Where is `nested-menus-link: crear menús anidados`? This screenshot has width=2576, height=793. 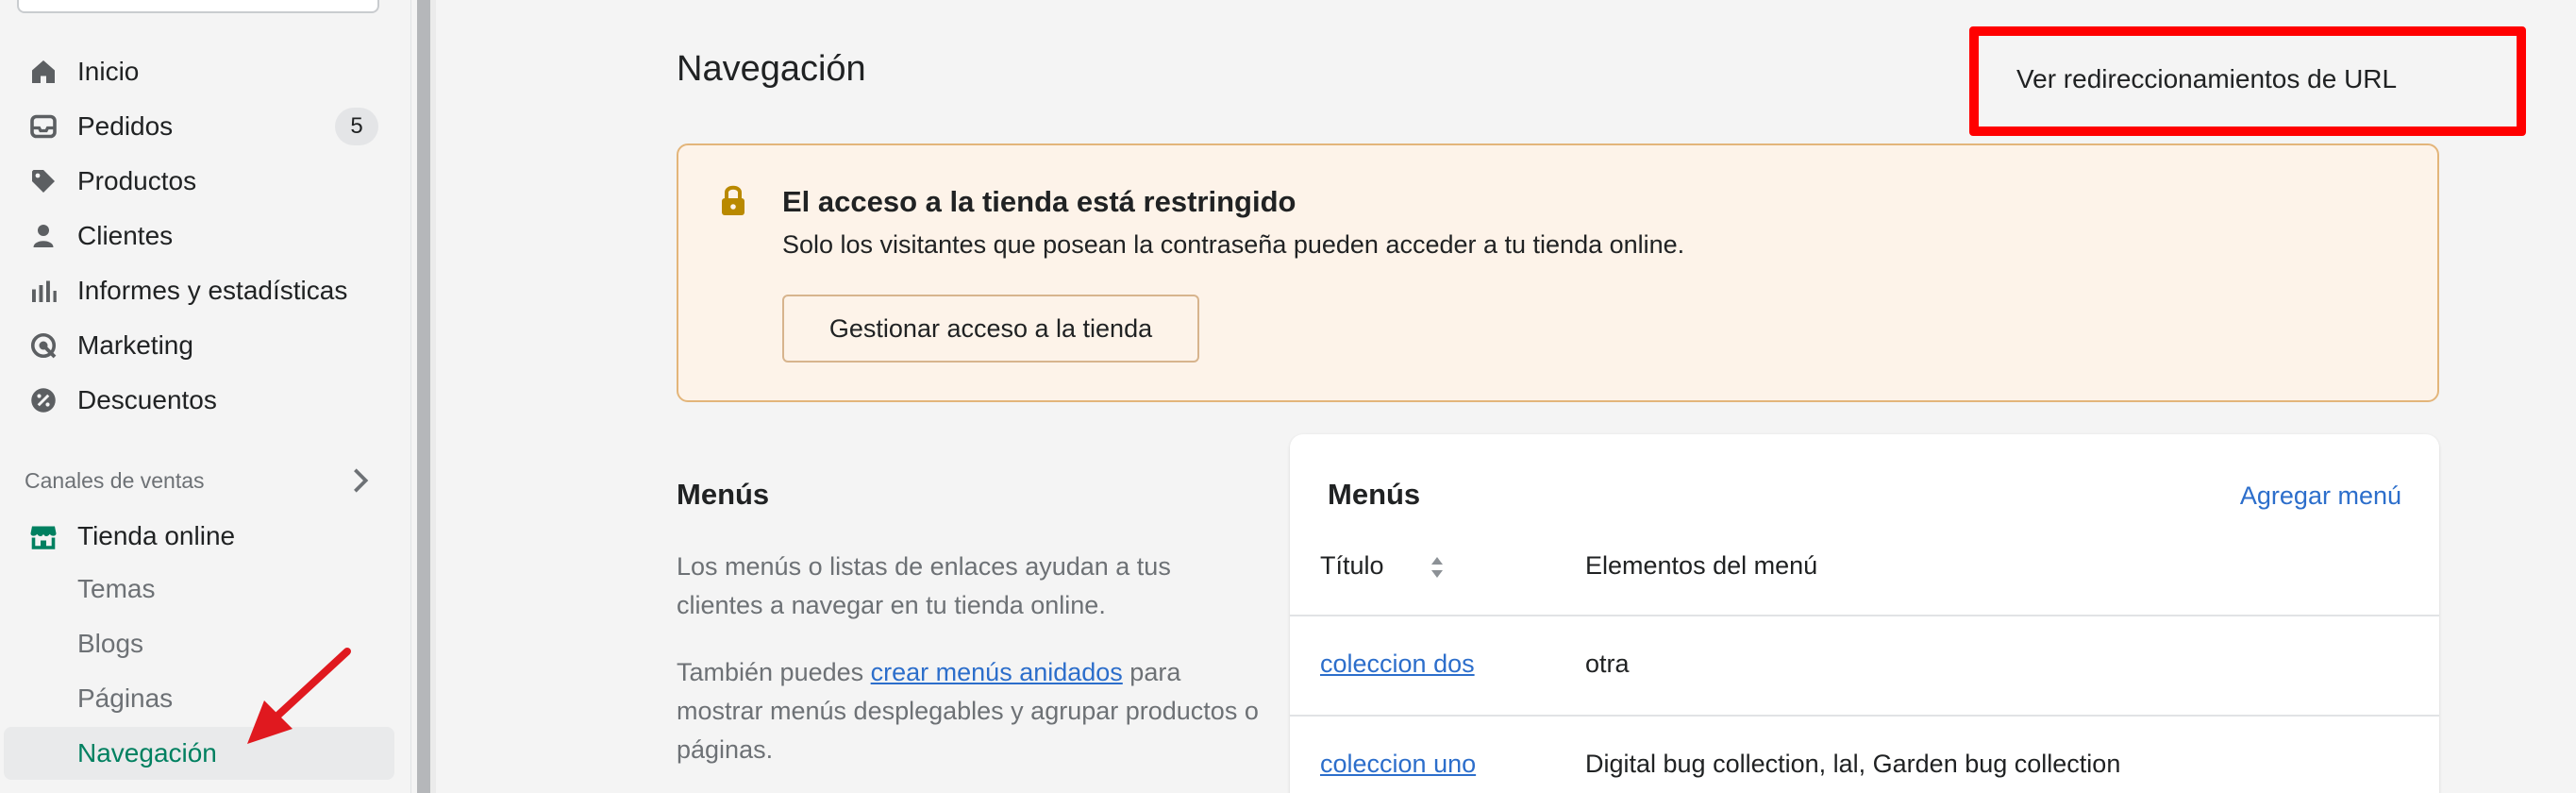 nested-menus-link: crear menús anidados is located at coordinates (997, 672).